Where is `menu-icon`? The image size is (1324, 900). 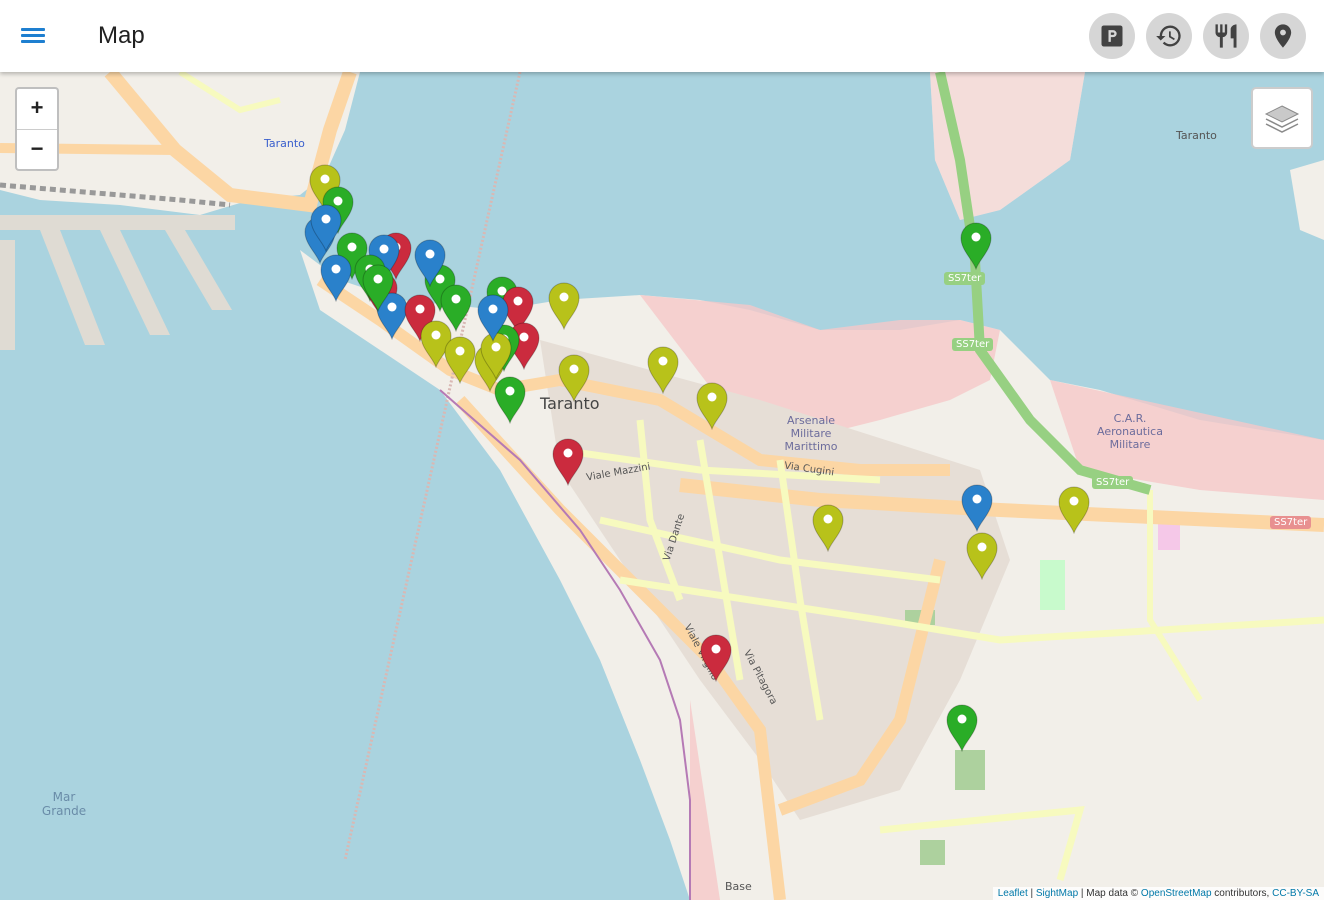
menu-icon is located at coordinates (33, 36).